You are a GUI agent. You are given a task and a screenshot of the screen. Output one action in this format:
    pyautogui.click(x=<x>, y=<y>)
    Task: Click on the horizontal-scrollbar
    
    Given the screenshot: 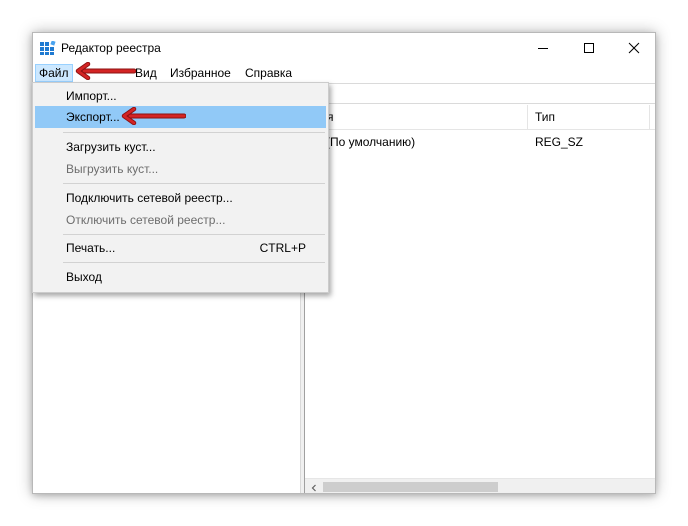 What is the action you would take?
    pyautogui.click(x=480, y=485)
    